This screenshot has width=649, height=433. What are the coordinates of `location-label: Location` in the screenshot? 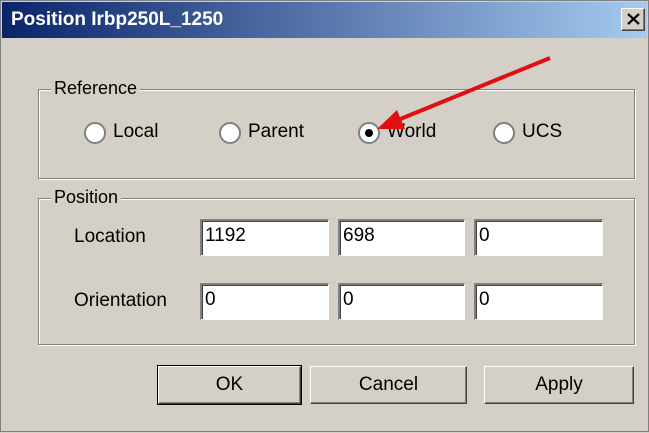 It's located at (110, 236).